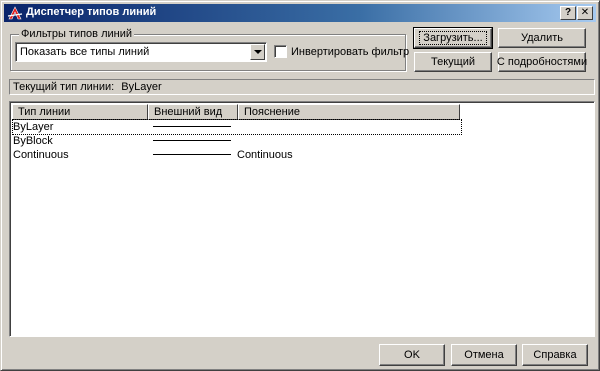  Describe the element at coordinates (484, 355) in the screenshot. I see `cancel-button: Отмена` at that location.